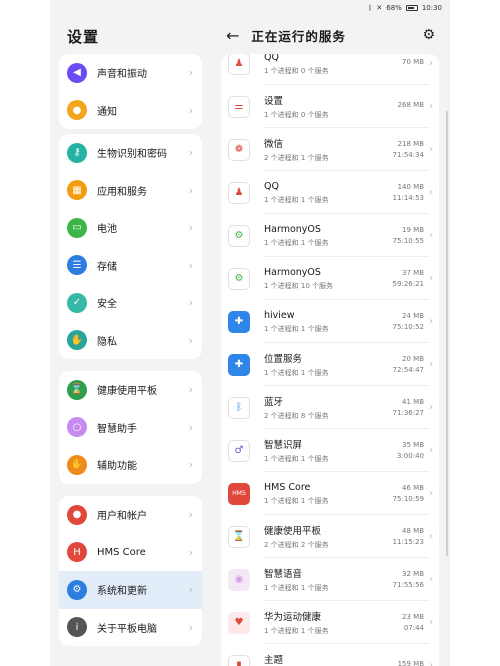 This screenshot has height=666, width=500. Describe the element at coordinates (130, 228) in the screenshot. I see `sidebar-item: ▭ 电池 ›` at that location.